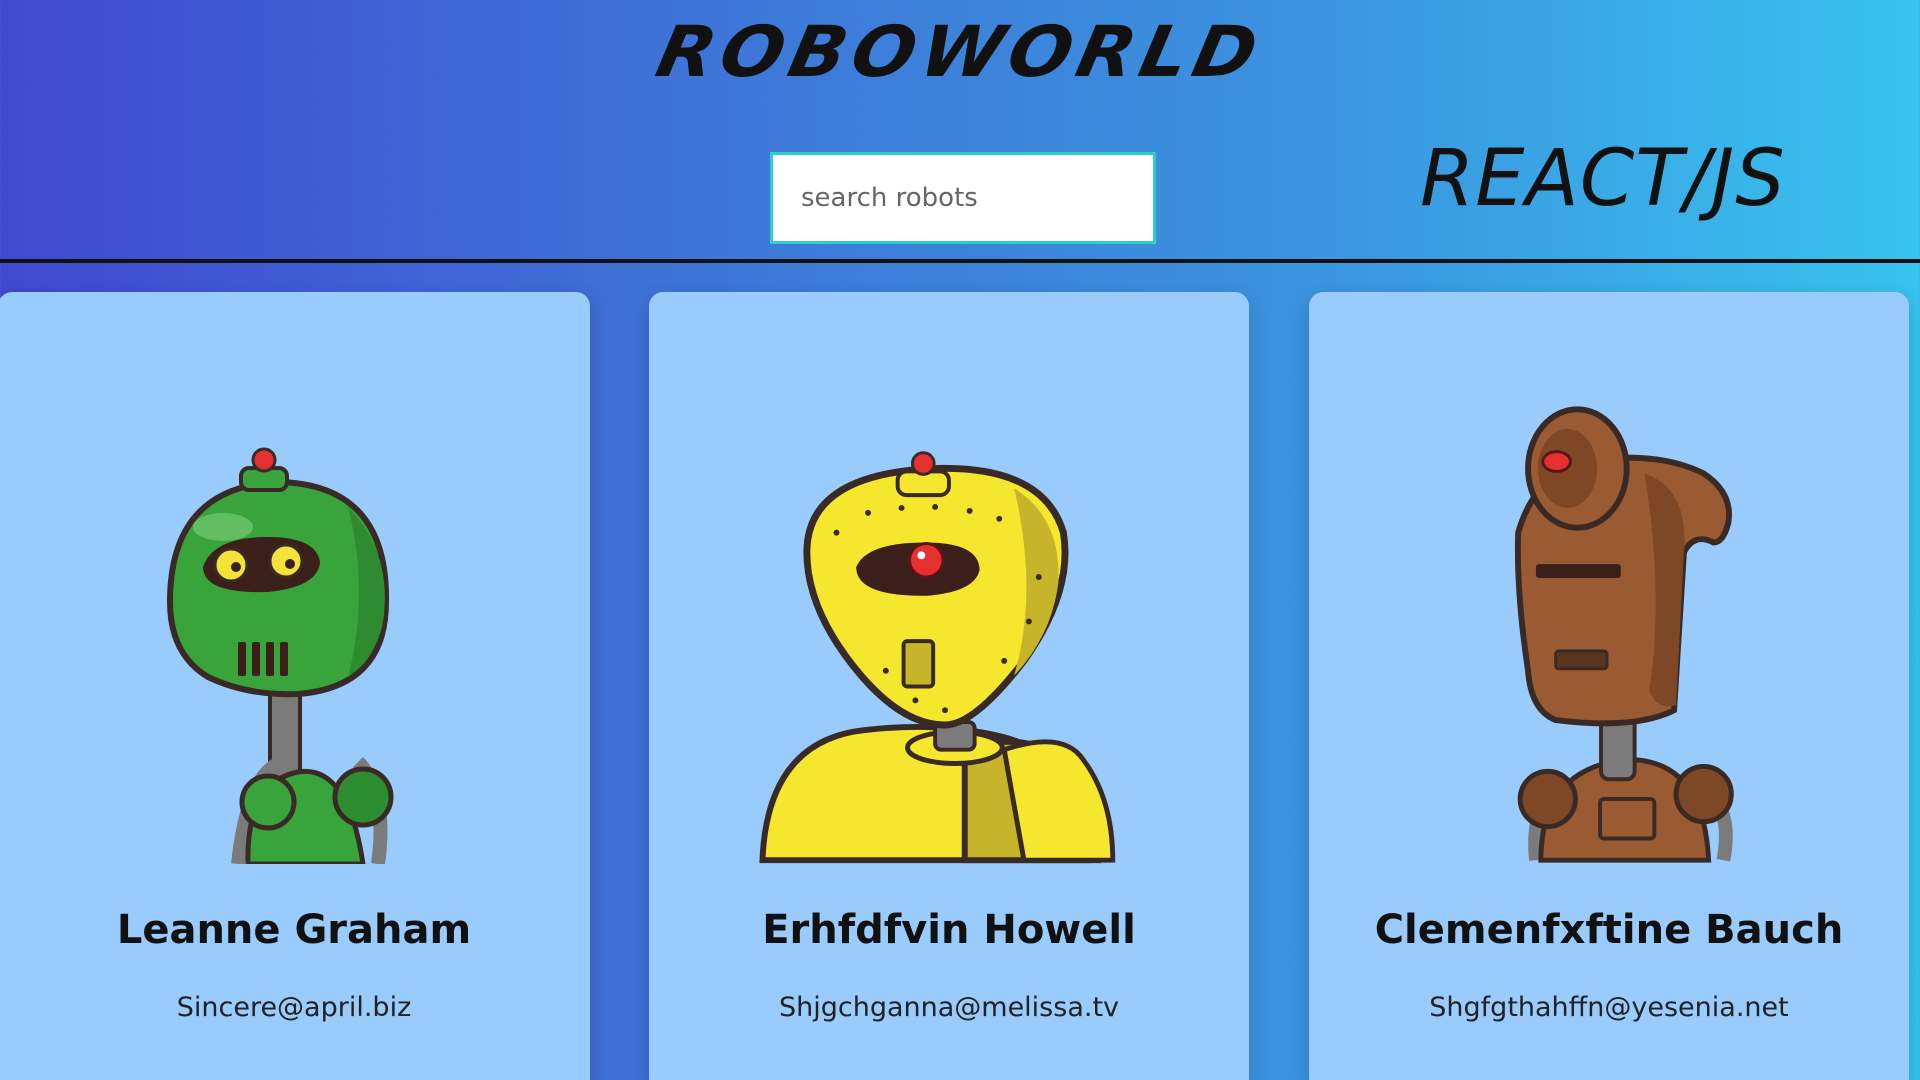  I want to click on yellow-robot-avatar-icon, so click(937, 657).